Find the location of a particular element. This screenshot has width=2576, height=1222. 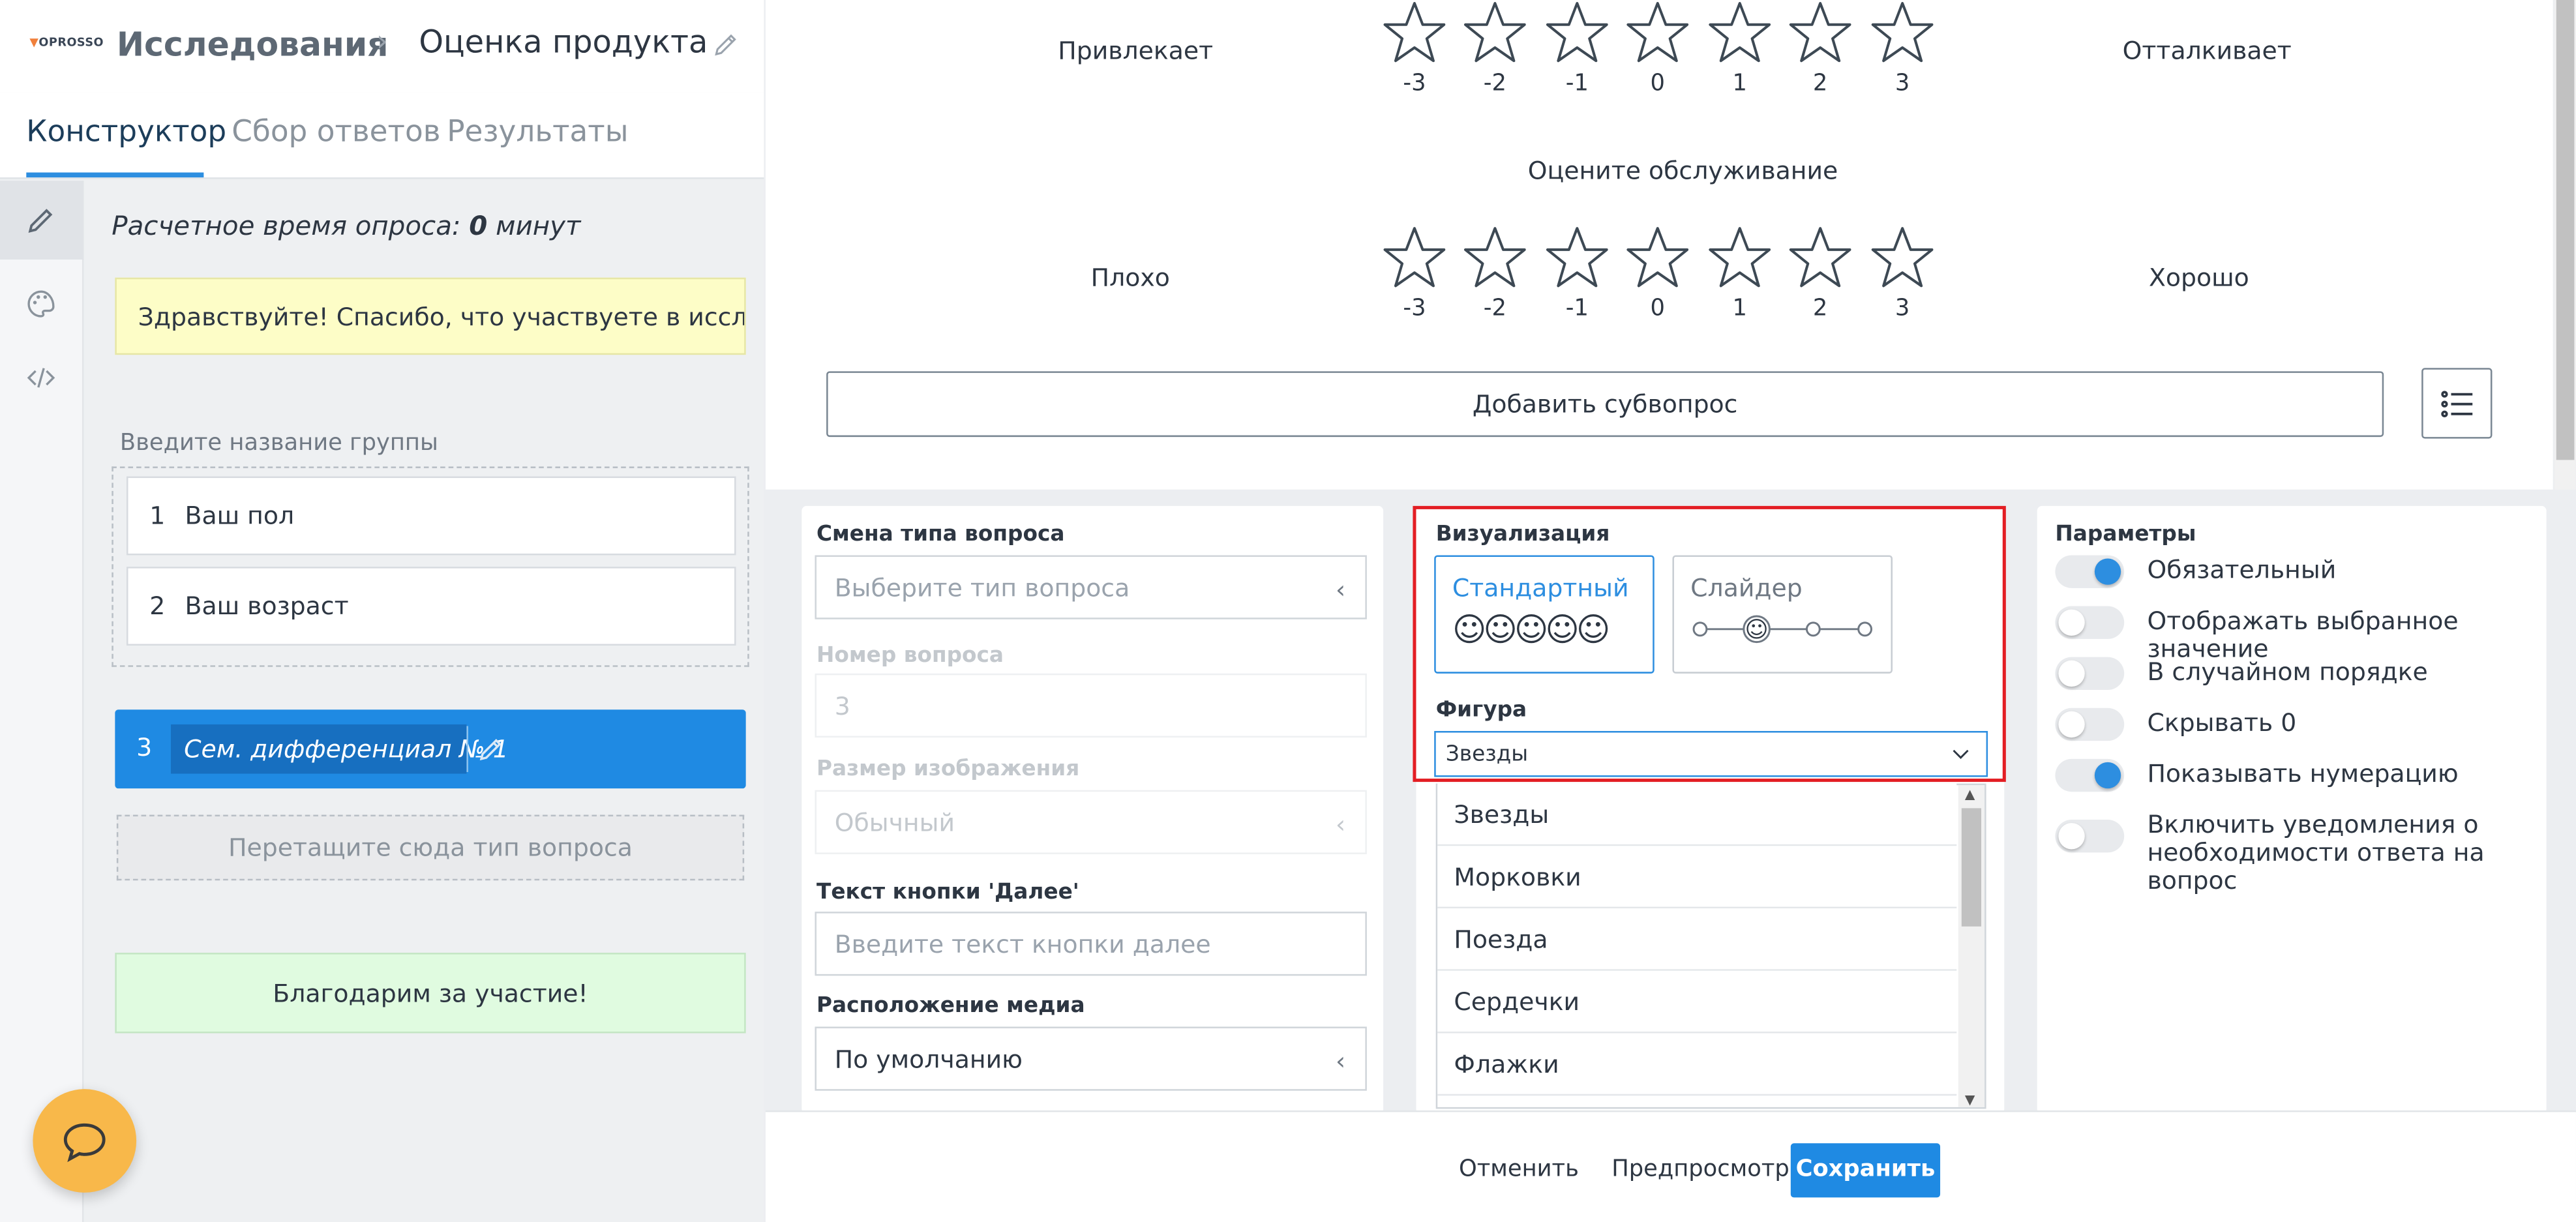

slider-label: Слайдер is located at coordinates (1746, 588).